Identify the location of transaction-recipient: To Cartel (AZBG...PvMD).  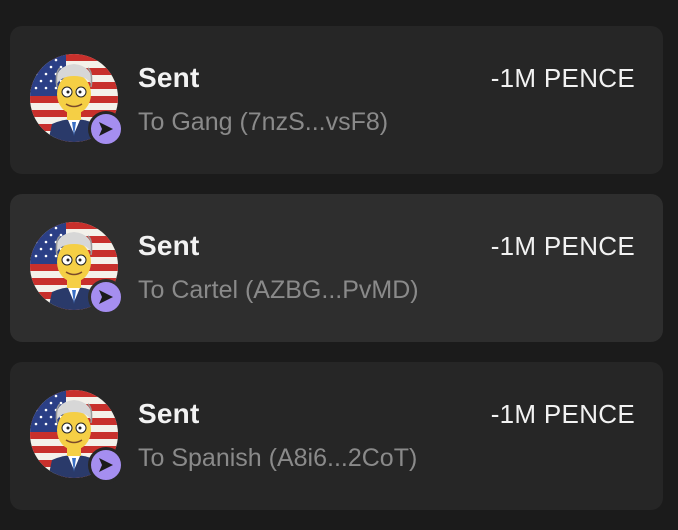
(278, 290).